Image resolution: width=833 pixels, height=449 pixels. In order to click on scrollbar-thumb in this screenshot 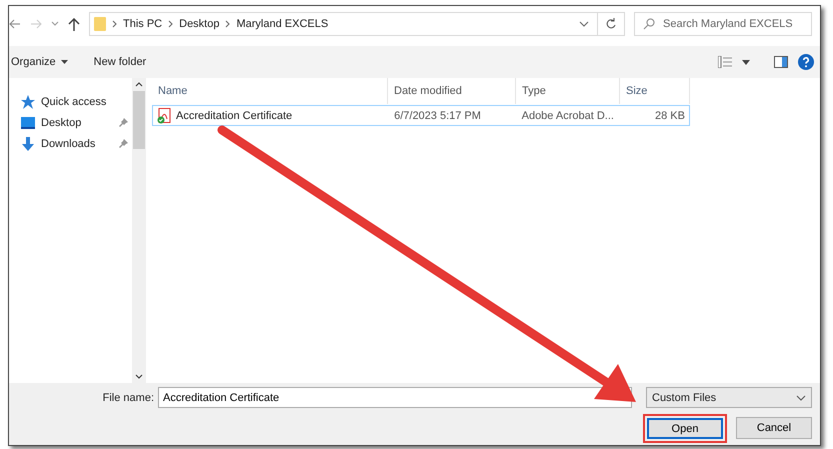, I will do `click(138, 120)`.